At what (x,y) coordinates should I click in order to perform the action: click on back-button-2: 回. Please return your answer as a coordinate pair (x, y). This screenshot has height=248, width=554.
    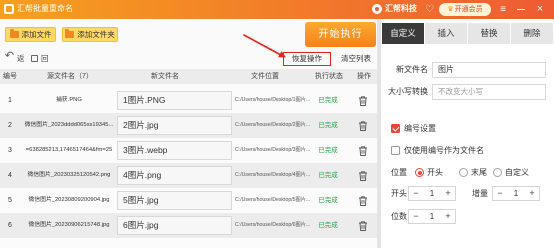
    Looking at the image, I should click on (45, 59).